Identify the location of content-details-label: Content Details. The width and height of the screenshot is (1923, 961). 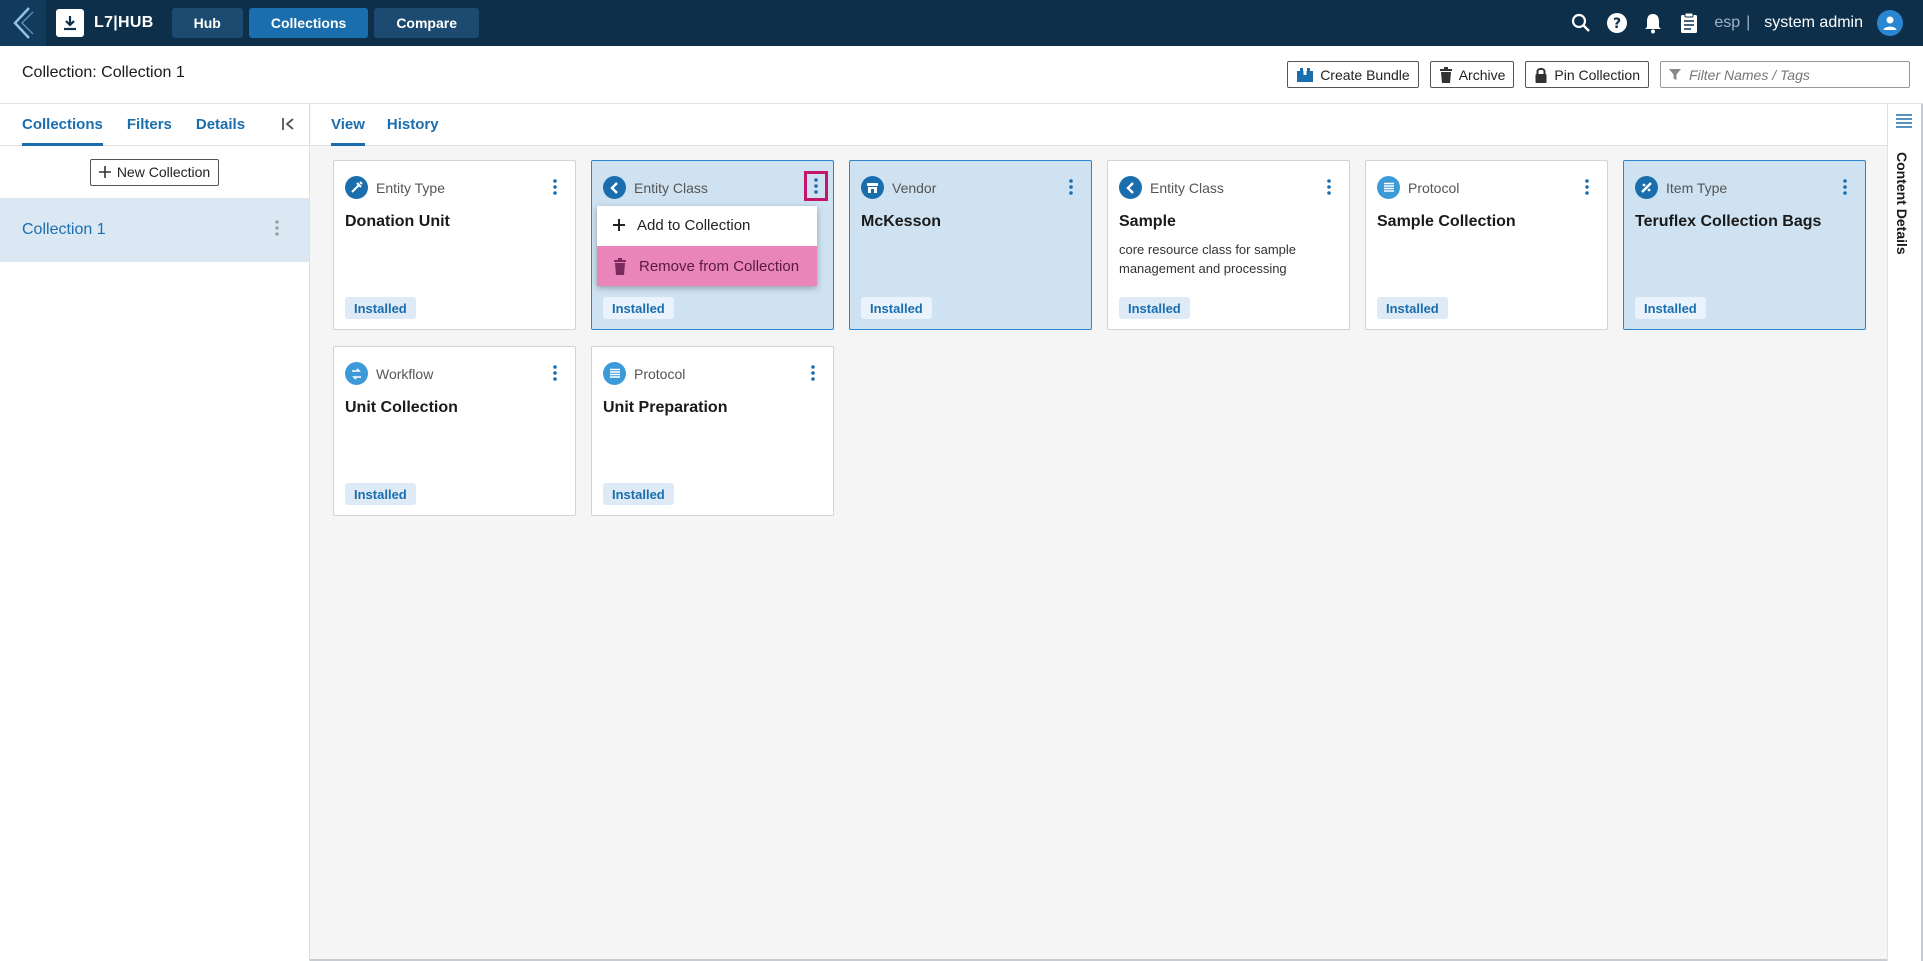
(1902, 203).